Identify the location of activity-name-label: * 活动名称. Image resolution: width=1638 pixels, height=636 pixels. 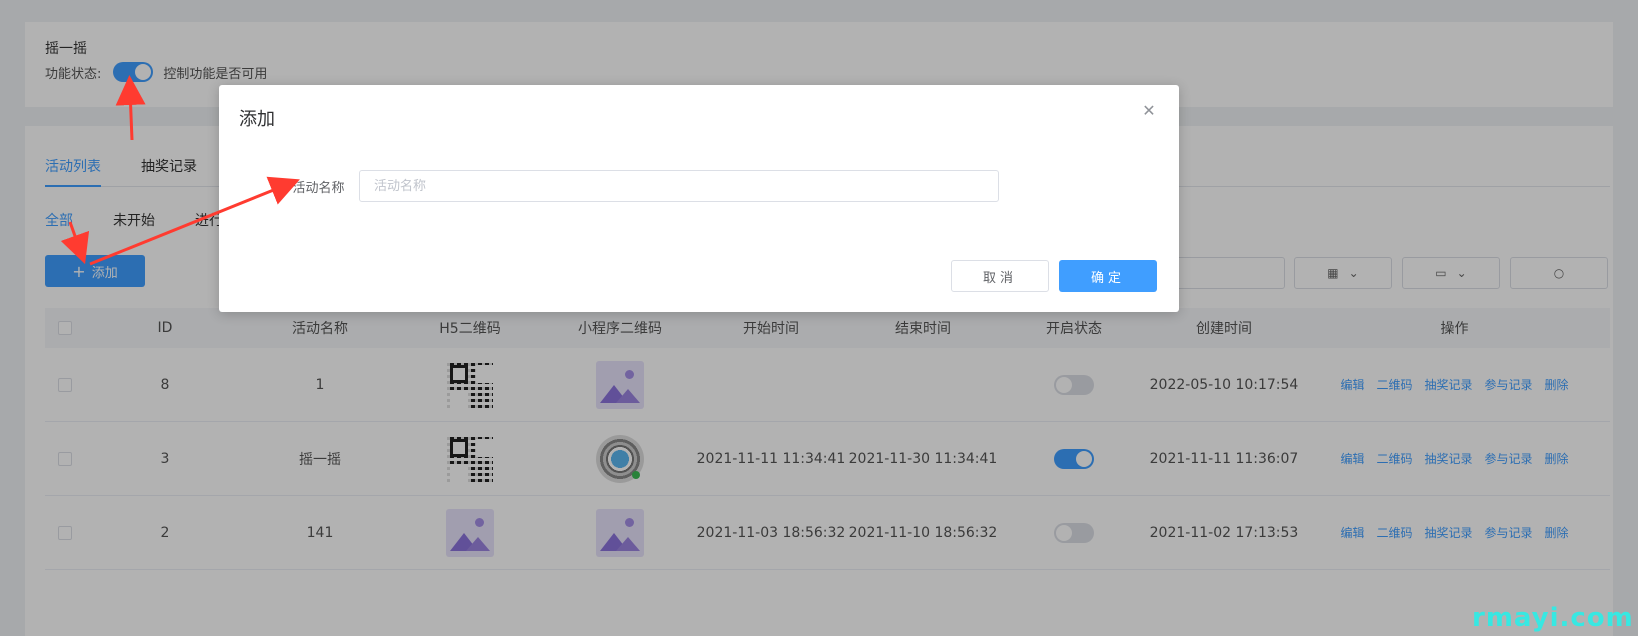
(313, 186).